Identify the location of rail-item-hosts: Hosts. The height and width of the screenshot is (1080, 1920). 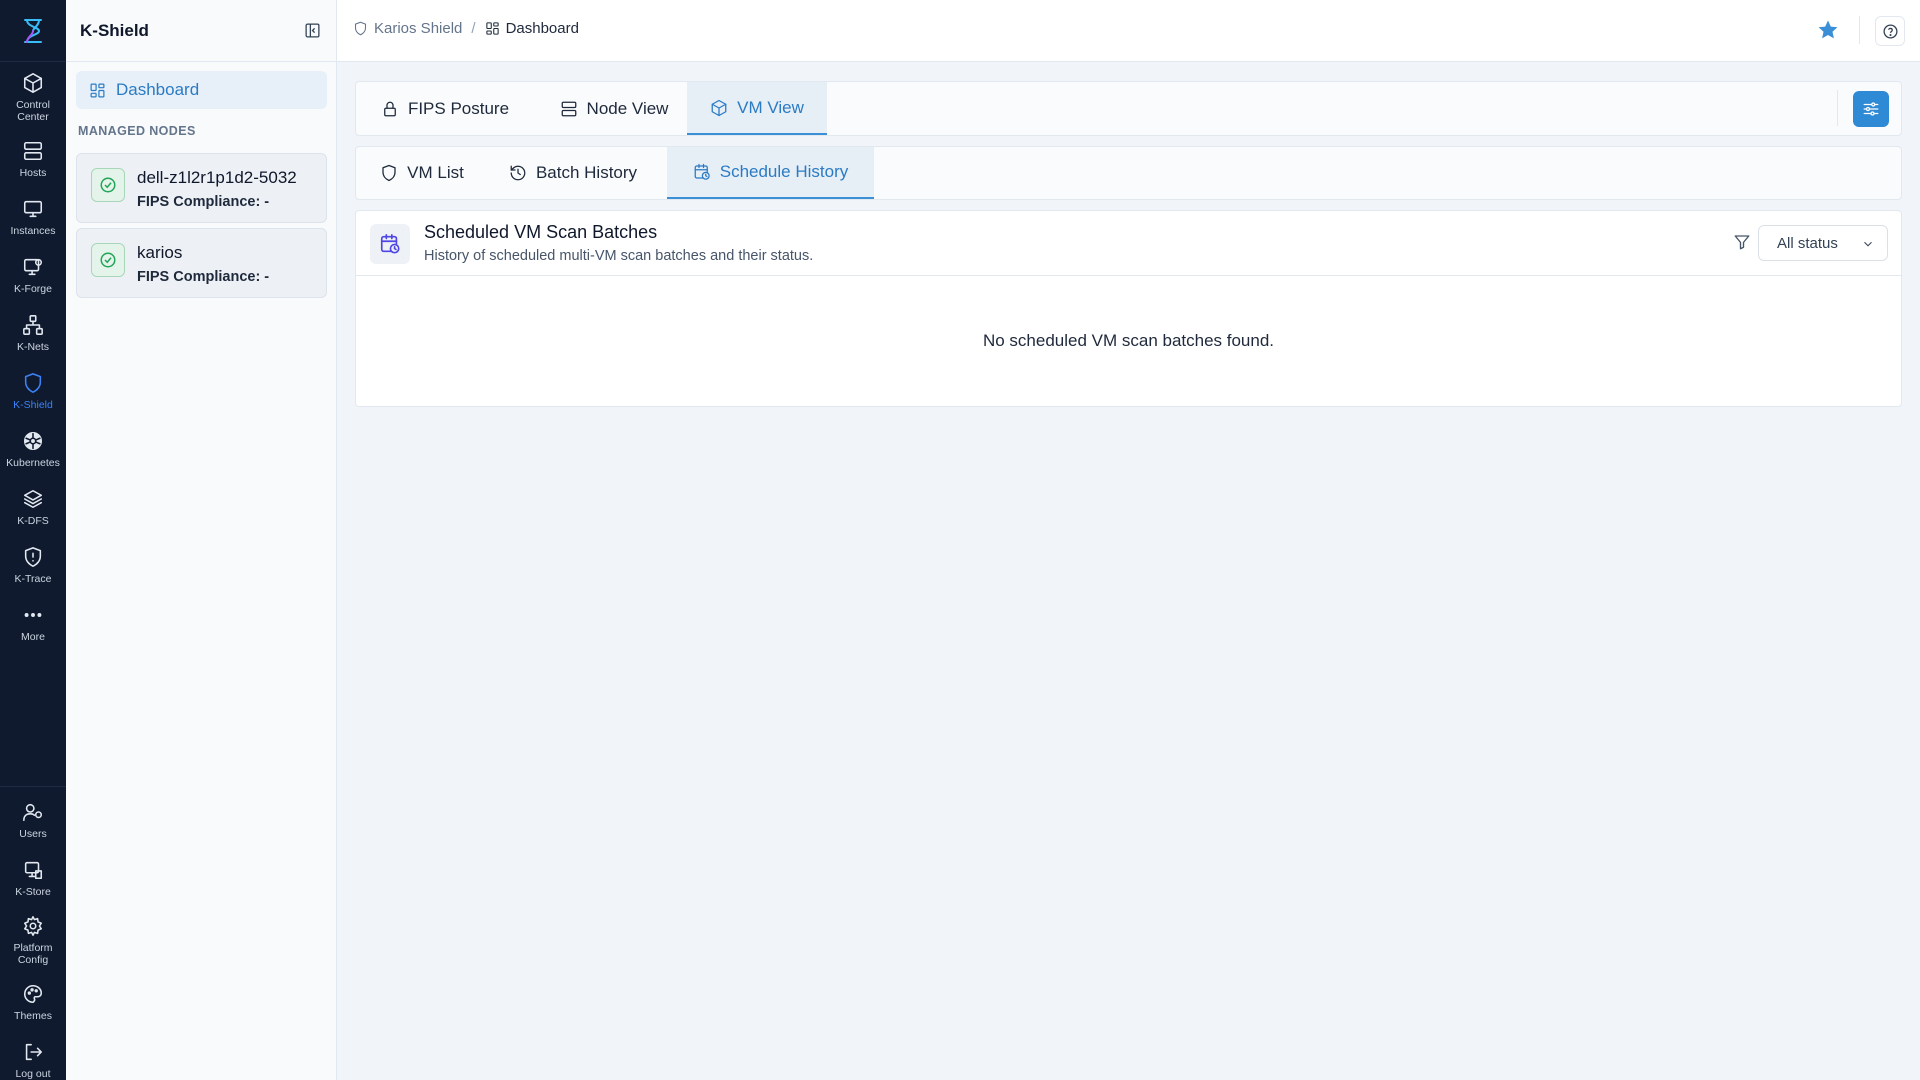
(33, 159).